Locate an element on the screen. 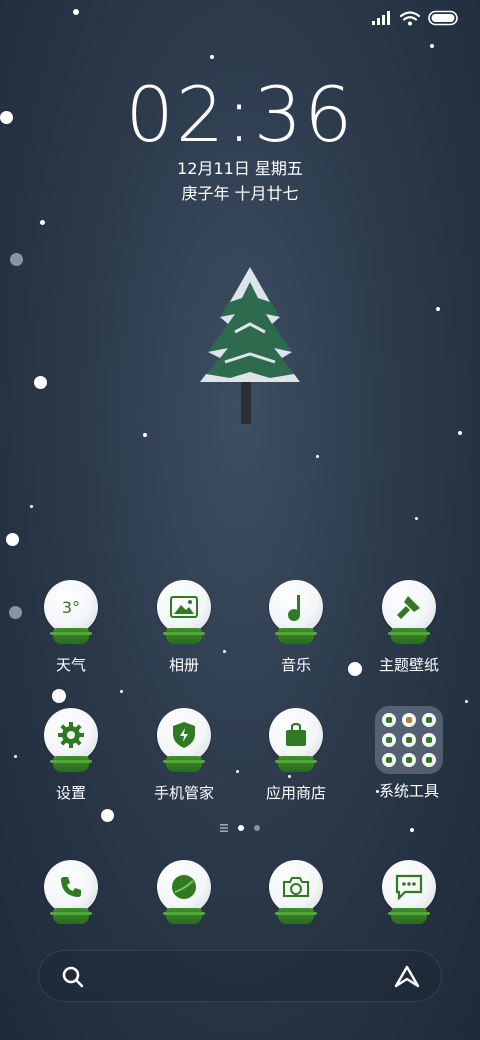 The width and height of the screenshot is (480, 1040). page-indicator is located at coordinates (240, 828).